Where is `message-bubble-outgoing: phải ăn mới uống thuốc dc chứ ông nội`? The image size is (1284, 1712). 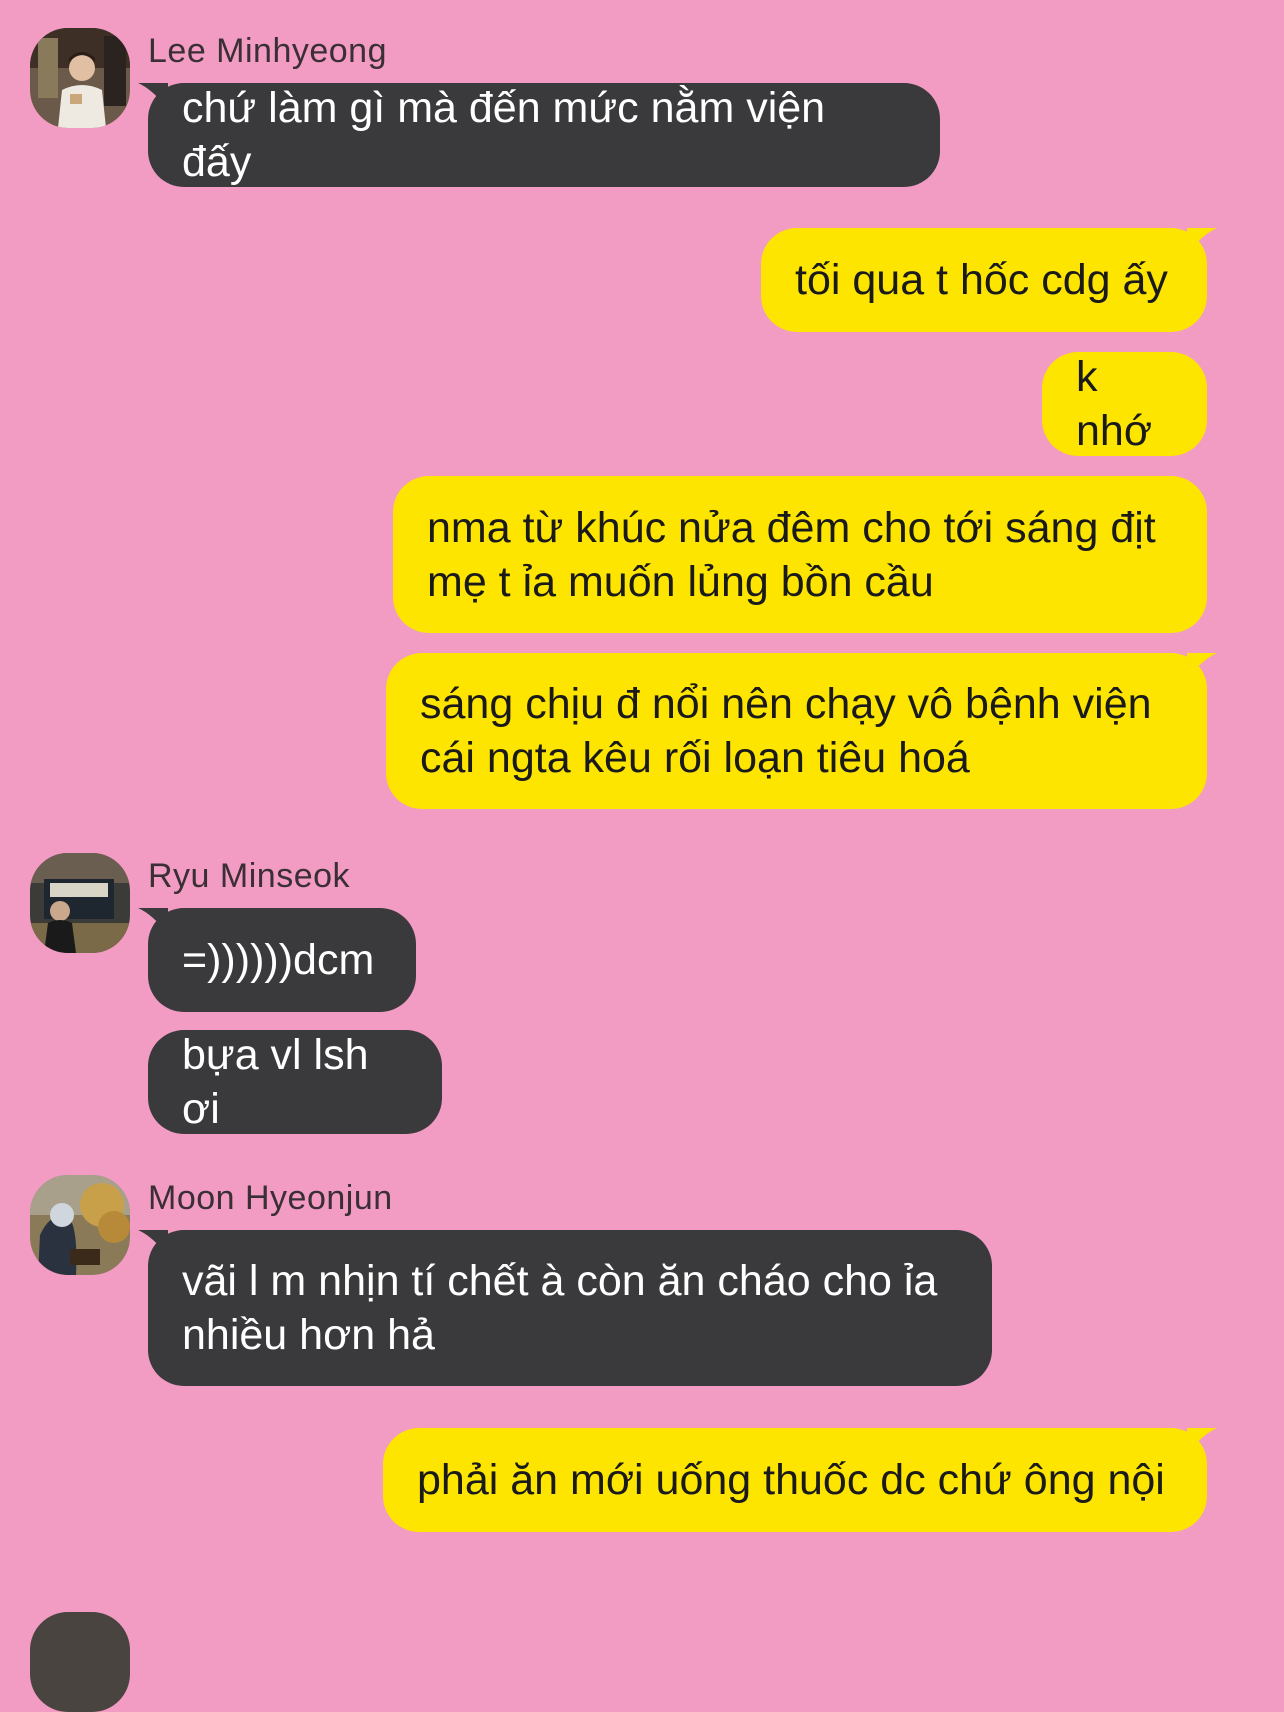 message-bubble-outgoing: phải ăn mới uống thuốc dc chứ ông nội is located at coordinates (800, 1480).